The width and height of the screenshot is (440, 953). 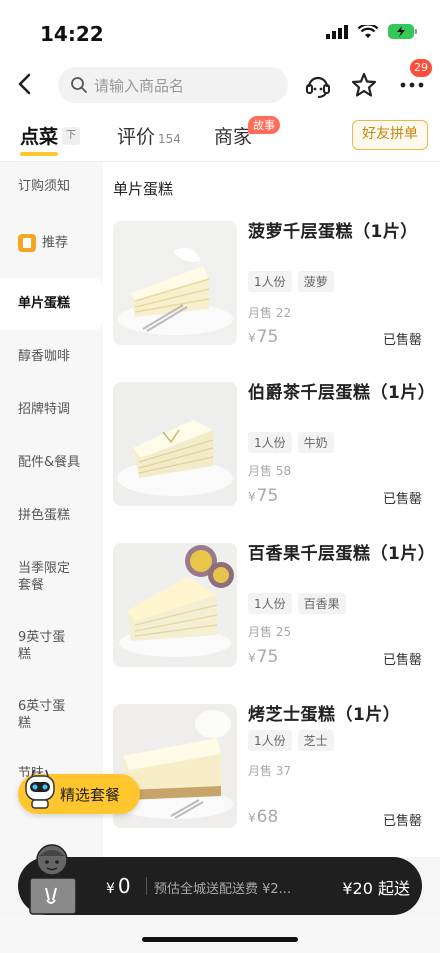 I want to click on battery-charging-icon, so click(x=402, y=31).